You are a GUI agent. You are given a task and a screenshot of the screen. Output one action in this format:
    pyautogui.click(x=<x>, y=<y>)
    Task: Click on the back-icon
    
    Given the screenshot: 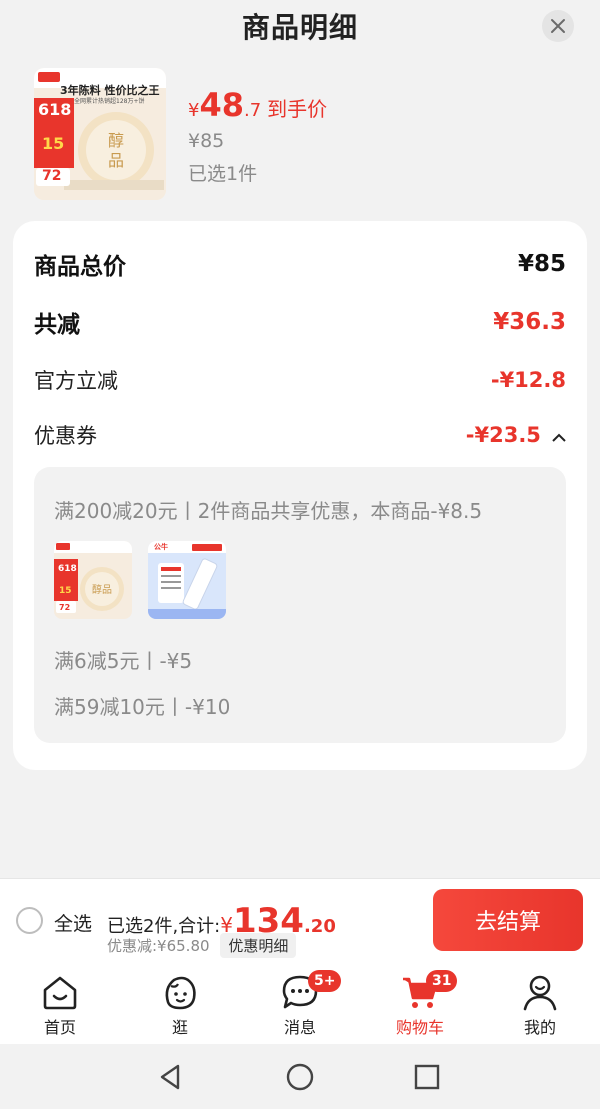 What is the action you would take?
    pyautogui.click(x=171, y=1077)
    